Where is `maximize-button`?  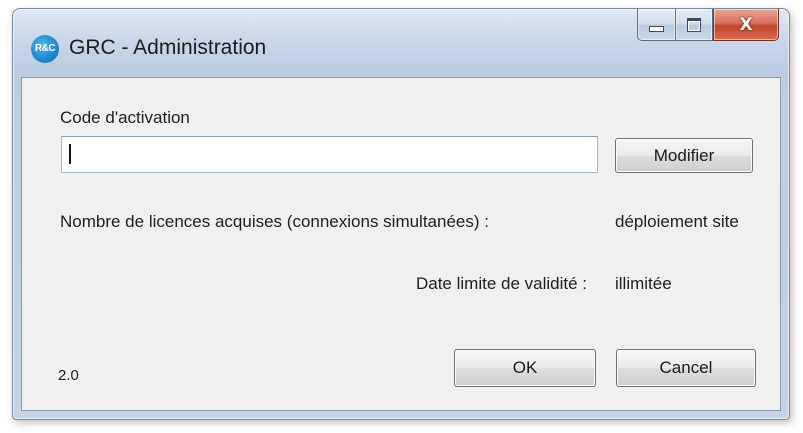
maximize-button is located at coordinates (694, 25).